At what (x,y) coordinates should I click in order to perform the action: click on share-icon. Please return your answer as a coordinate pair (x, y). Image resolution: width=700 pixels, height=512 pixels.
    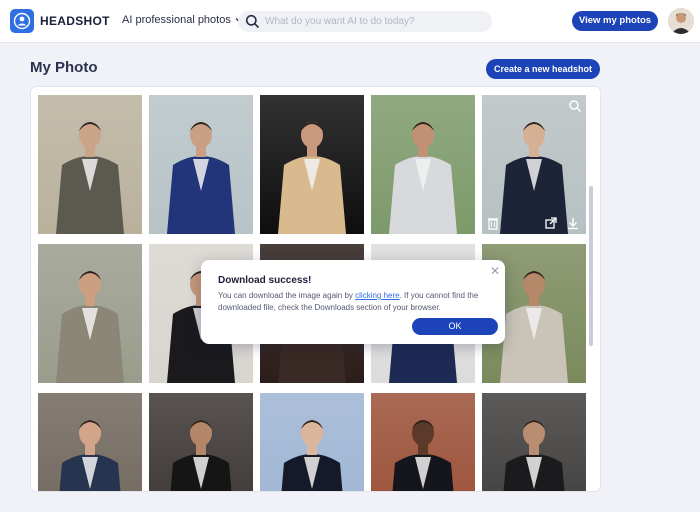
    Looking at the image, I should click on (551, 223).